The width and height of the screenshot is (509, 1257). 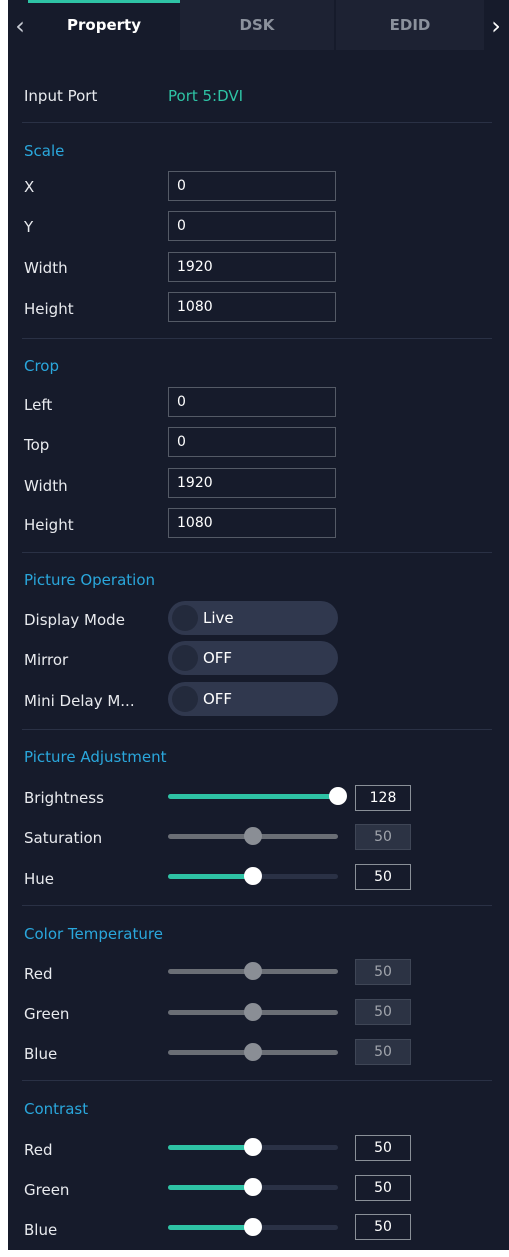 What do you see at coordinates (383, 1188) in the screenshot?
I see `contrast-green-value: 50` at bounding box center [383, 1188].